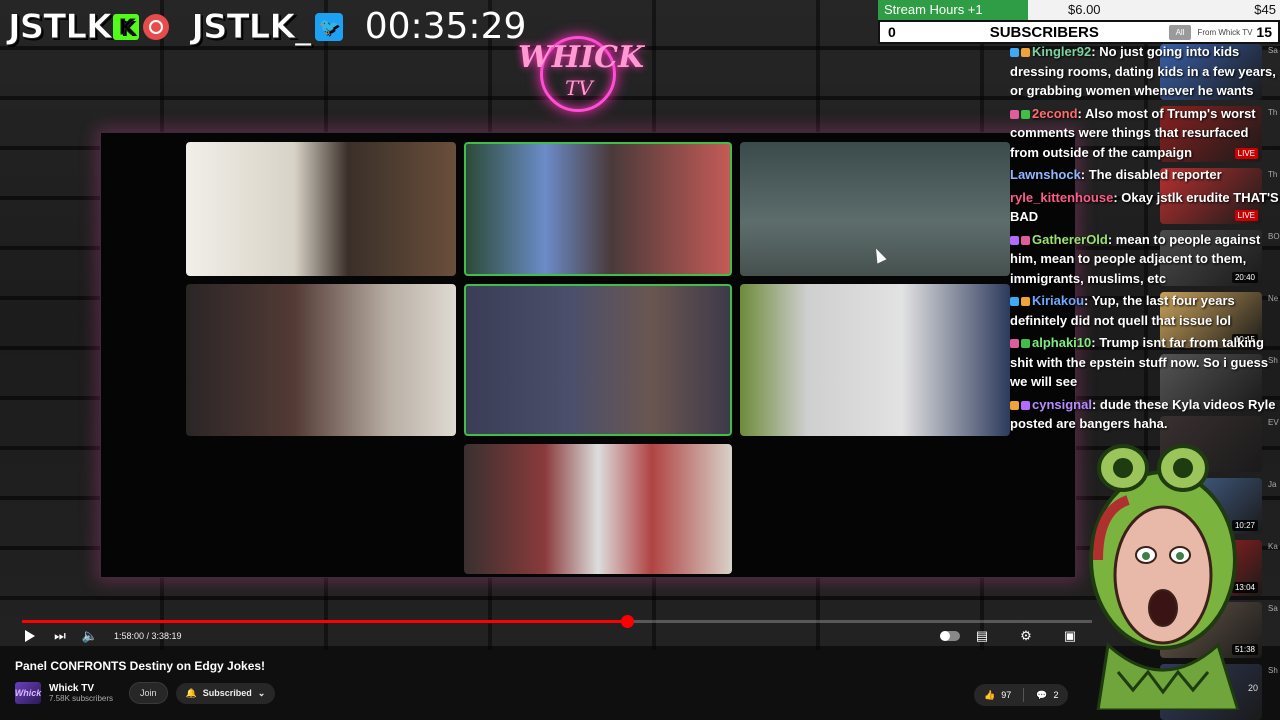 The height and width of the screenshot is (720, 1280). Describe the element at coordinates (1154, 10) in the screenshot. I see `donation-totals: $6.00 $45` at that location.